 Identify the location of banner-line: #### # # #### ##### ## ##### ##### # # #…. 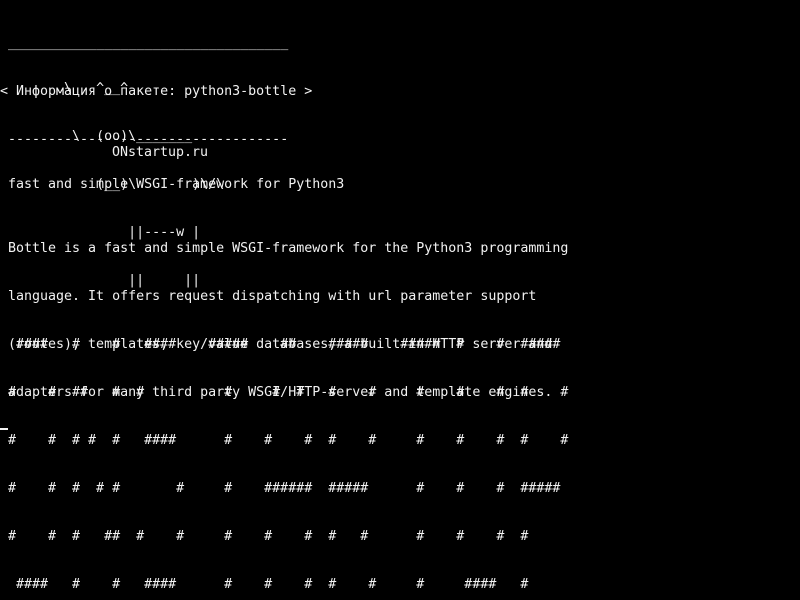
(284, 344).